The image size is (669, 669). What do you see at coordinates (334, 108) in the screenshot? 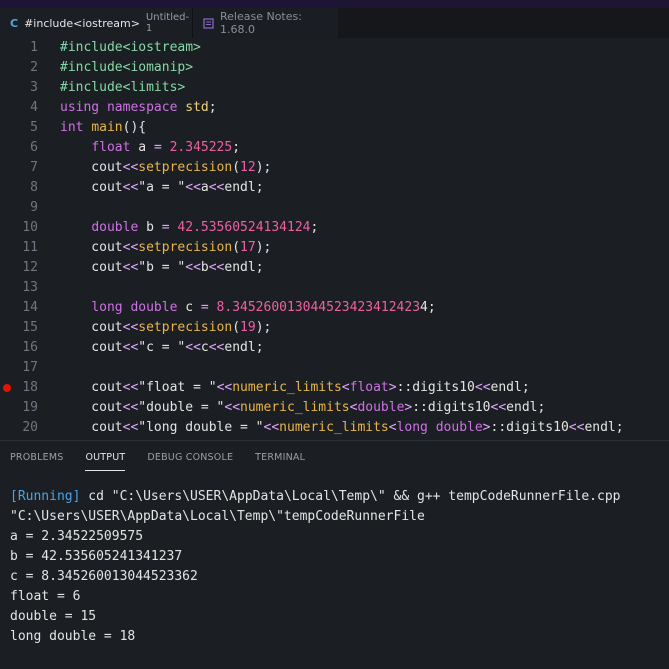
I see `code-line: 4 using namespace std;` at bounding box center [334, 108].